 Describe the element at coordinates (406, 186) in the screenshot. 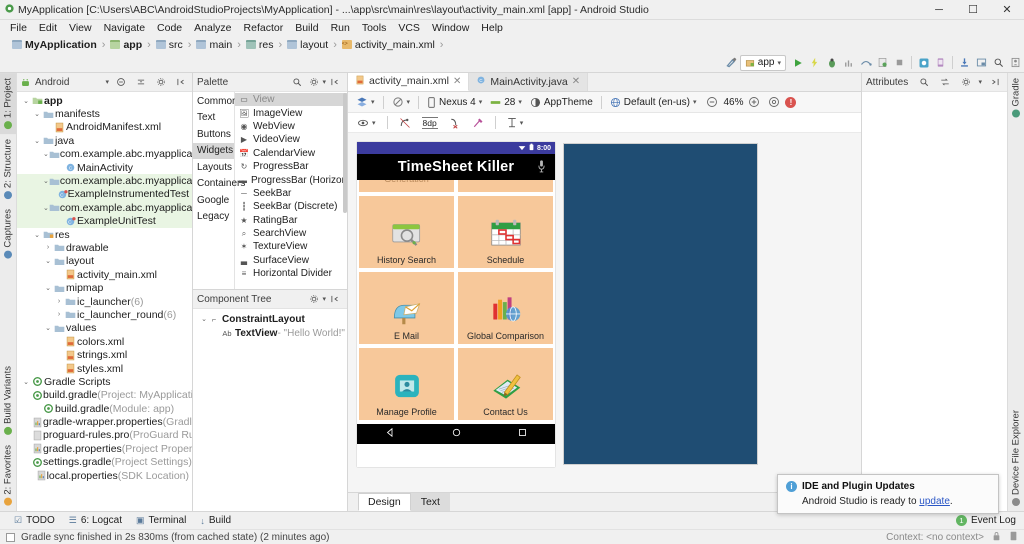

I see `preview-tile-generation: Generation` at that location.